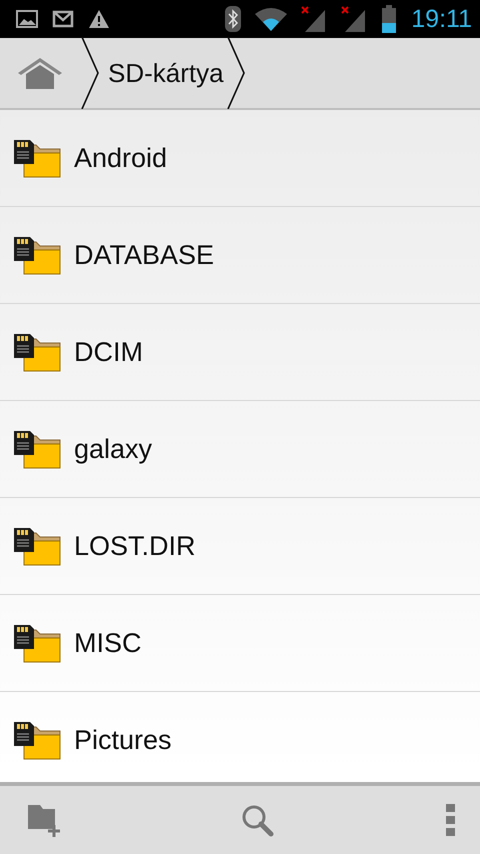  I want to click on folder-row: Android, so click(240, 158).